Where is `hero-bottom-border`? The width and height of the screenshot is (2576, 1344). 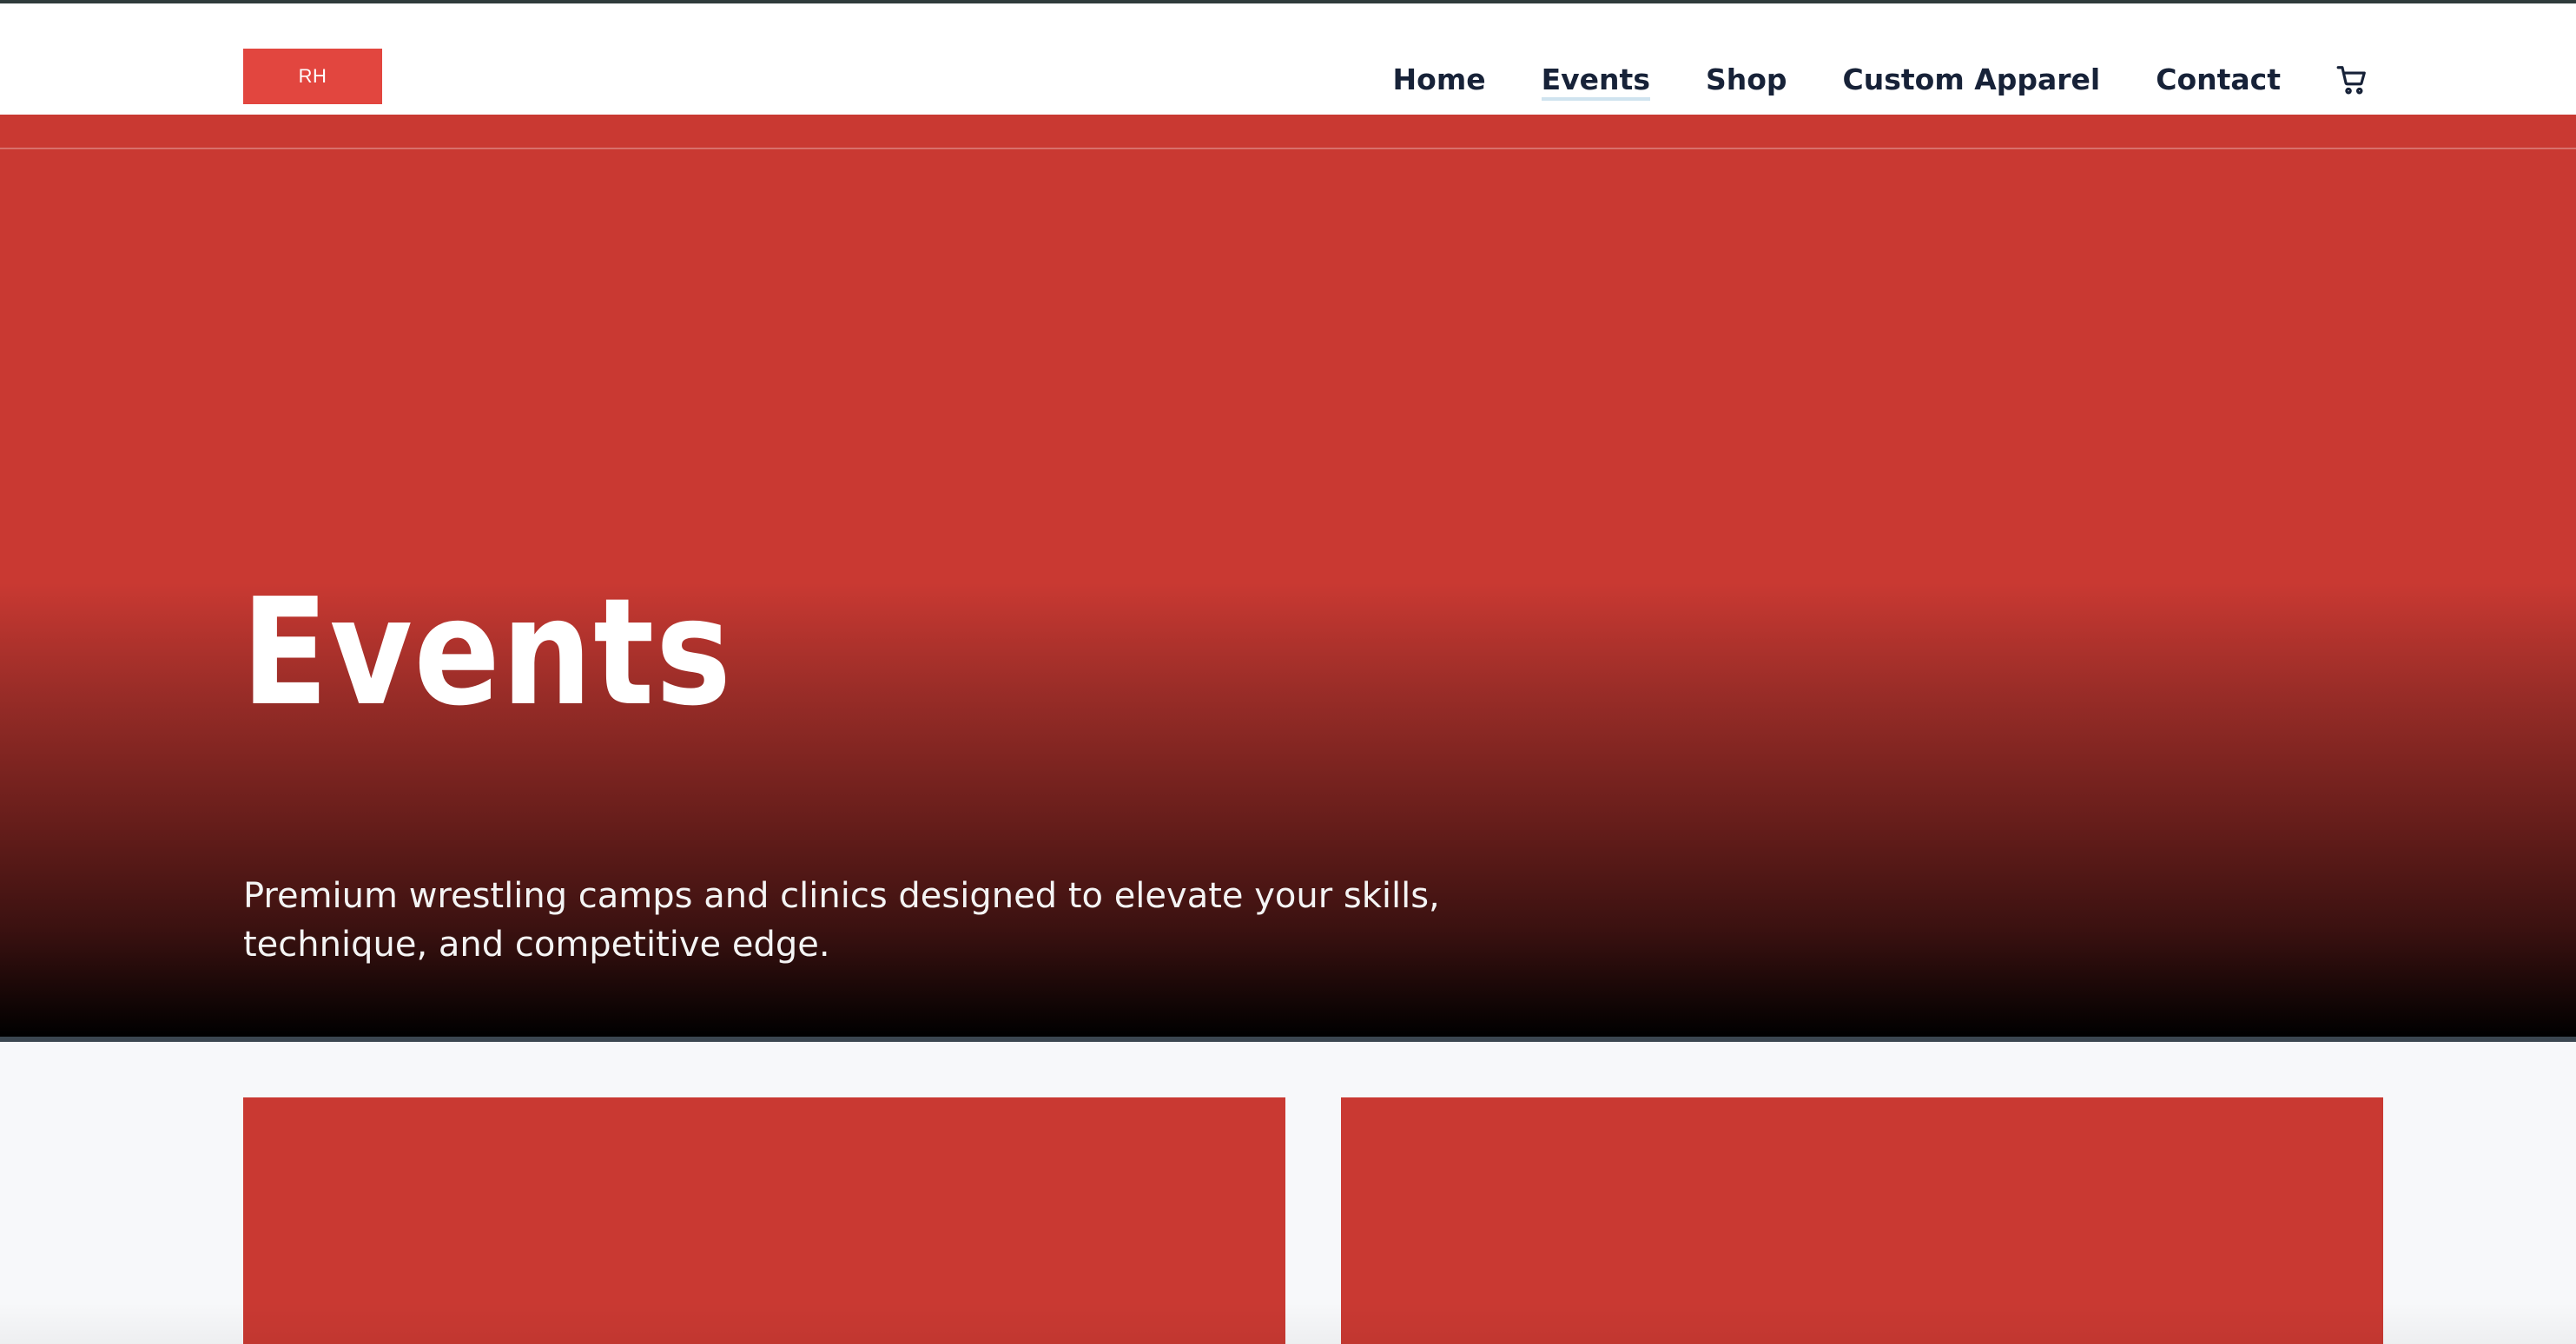
hero-bottom-border is located at coordinates (1288, 1039).